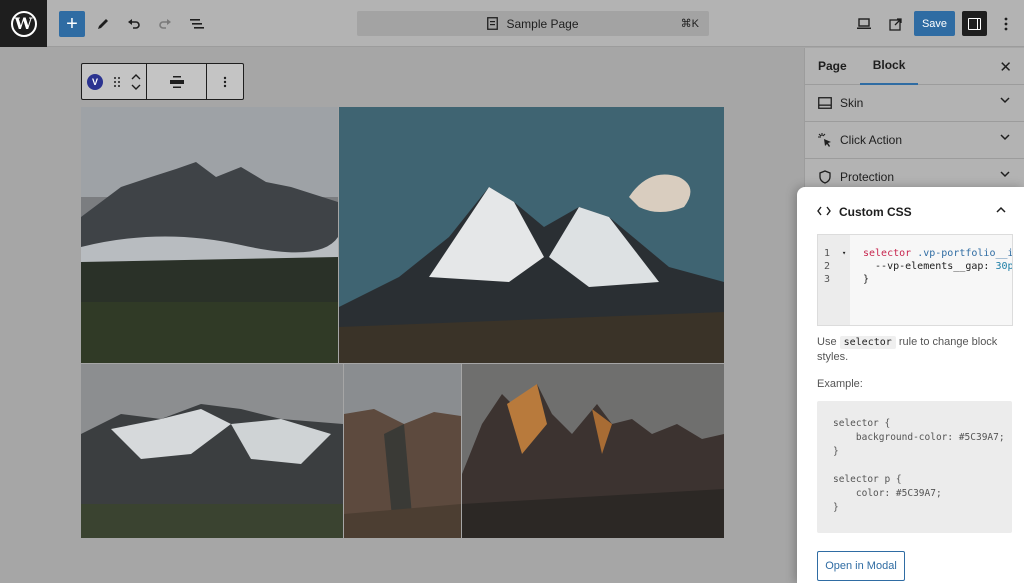 The image size is (1024, 583). What do you see at coordinates (861, 566) in the screenshot?
I see `open-in-modal-button: Open in Modal` at bounding box center [861, 566].